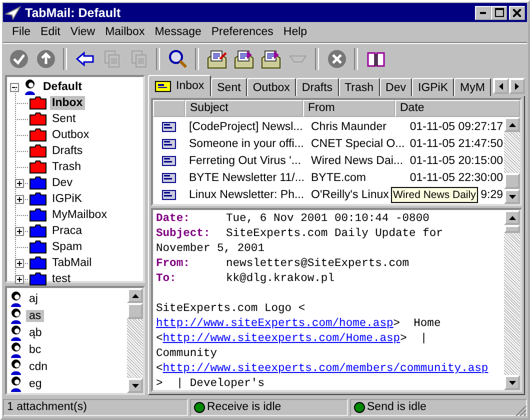  What do you see at coordinates (244, 407) in the screenshot?
I see `receive-status: Receive is idle` at bounding box center [244, 407].